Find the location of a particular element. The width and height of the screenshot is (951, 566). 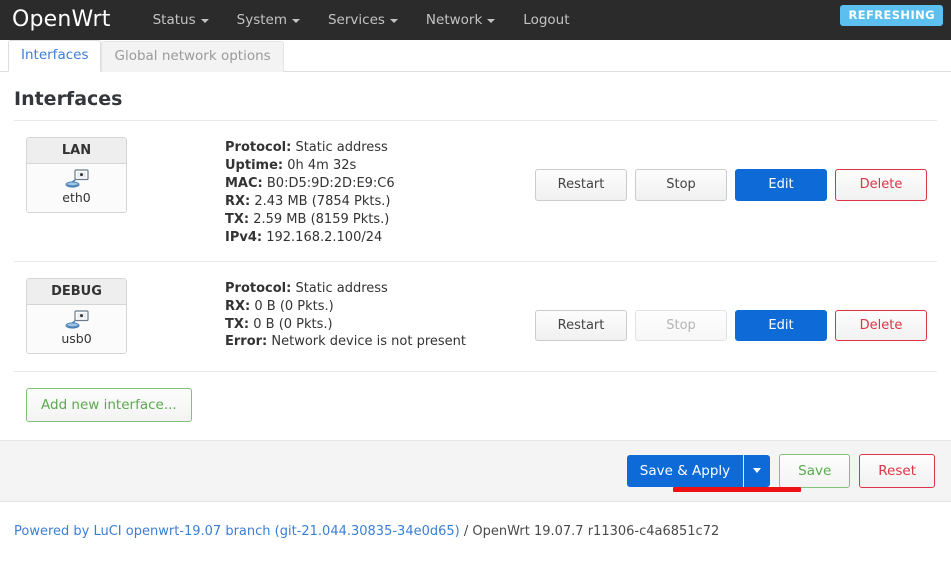

save-and-apply-split-button: Save & Apply is located at coordinates (698, 470).